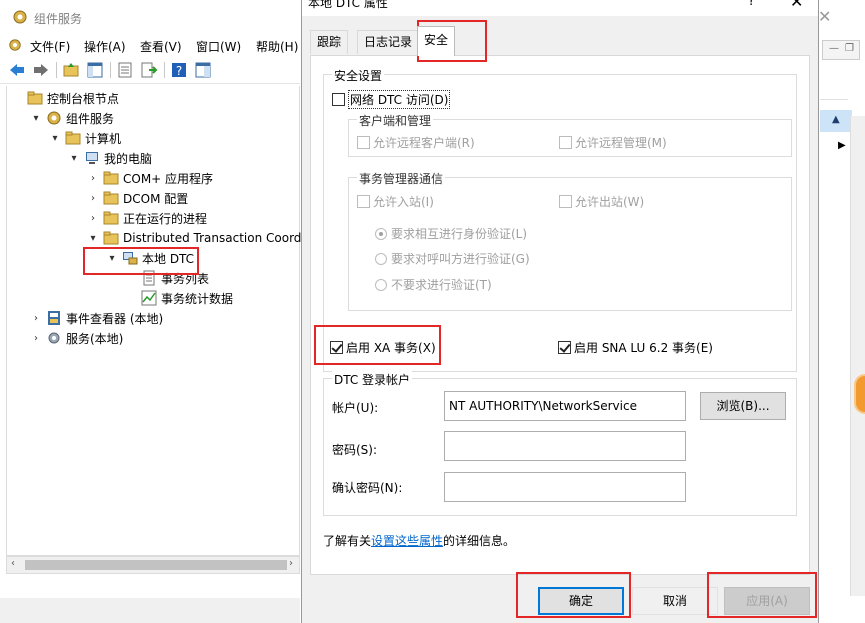 The height and width of the screenshot is (623, 865). What do you see at coordinates (581, 601) in the screenshot?
I see `ok-button: 确定` at bounding box center [581, 601].